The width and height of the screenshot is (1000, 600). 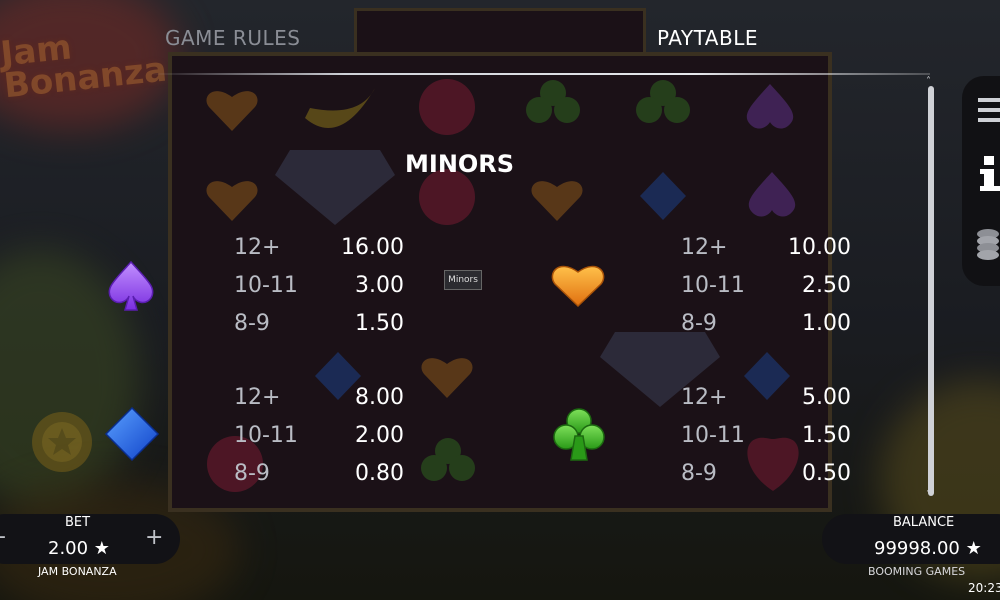 I want to click on pay-value: 2.00, so click(x=379, y=435).